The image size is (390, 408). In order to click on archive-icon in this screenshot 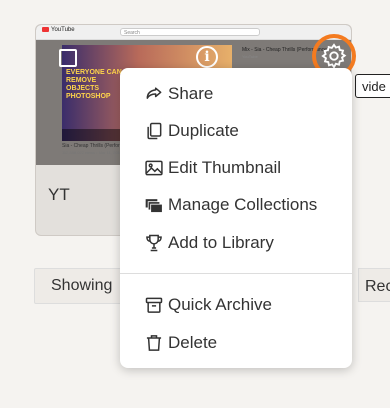, I will do `click(154, 305)`.